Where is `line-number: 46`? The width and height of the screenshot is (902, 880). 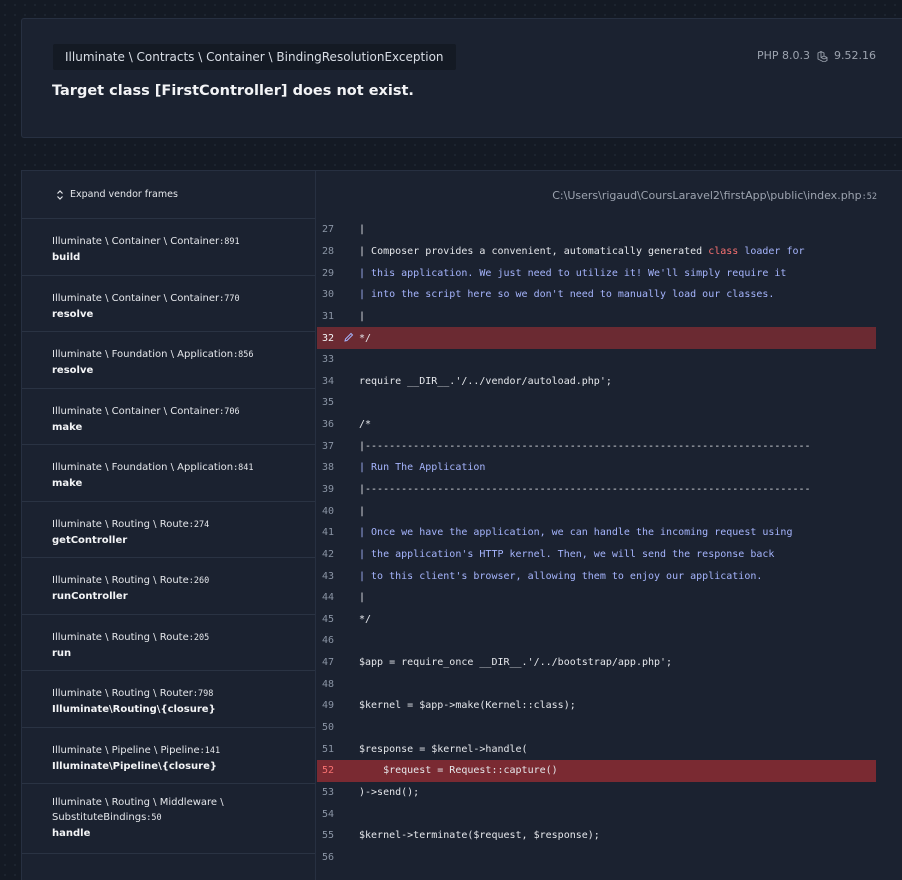
line-number: 46 is located at coordinates (328, 641).